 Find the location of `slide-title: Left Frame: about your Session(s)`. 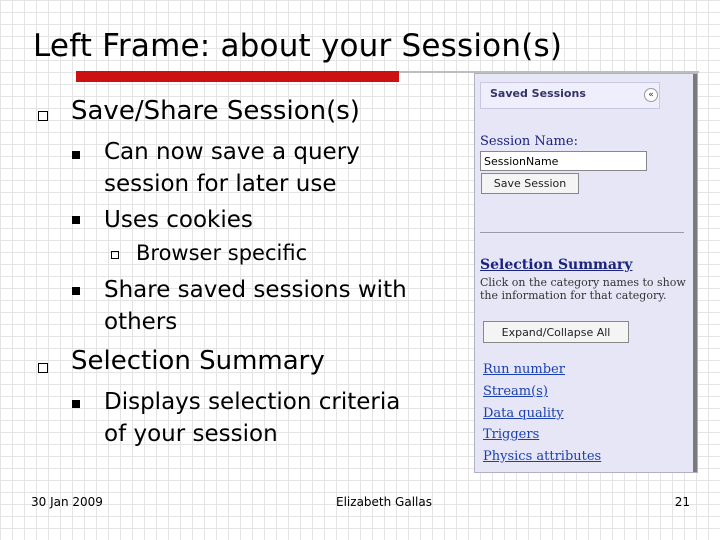

slide-title: Left Frame: about your Session(s) is located at coordinates (298, 46).